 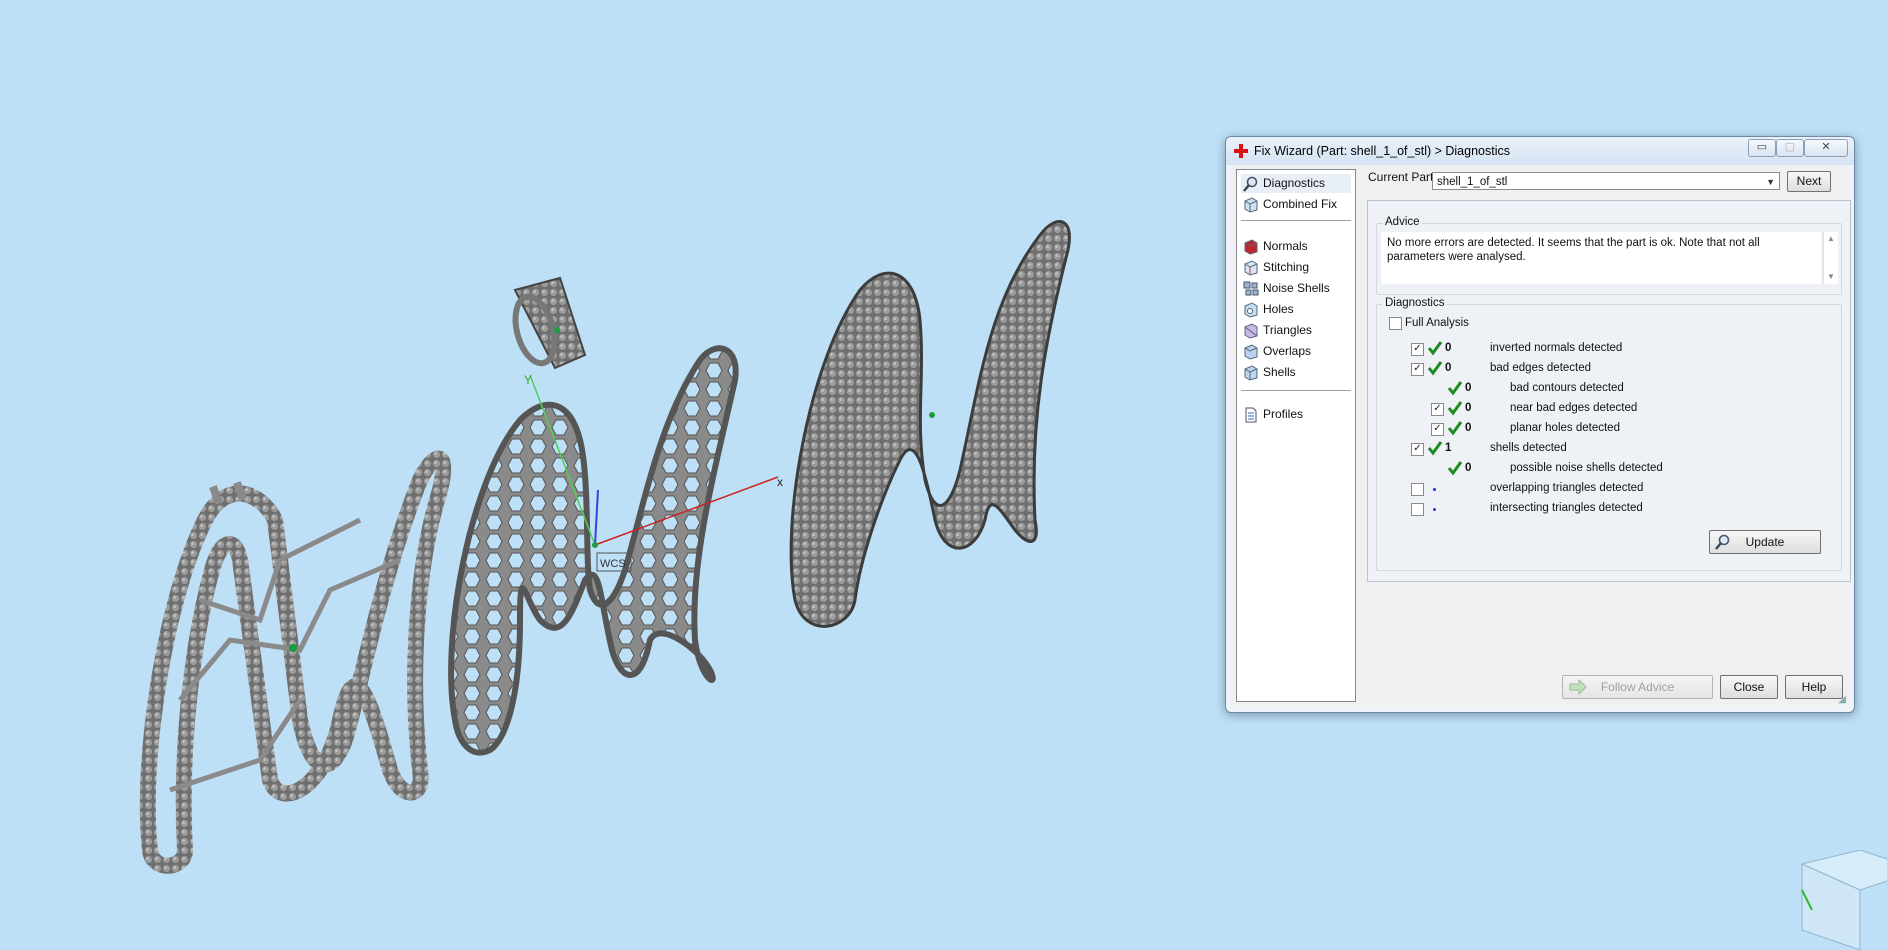 What do you see at coordinates (1300, 204) in the screenshot?
I see `nav-item-label: Combined Fix` at bounding box center [1300, 204].